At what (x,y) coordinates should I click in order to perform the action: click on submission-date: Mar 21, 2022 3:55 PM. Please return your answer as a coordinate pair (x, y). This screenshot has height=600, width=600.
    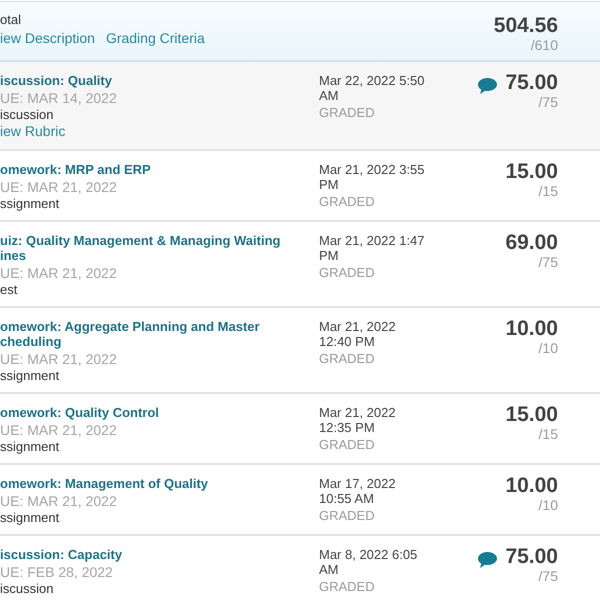
    Looking at the image, I should click on (372, 177).